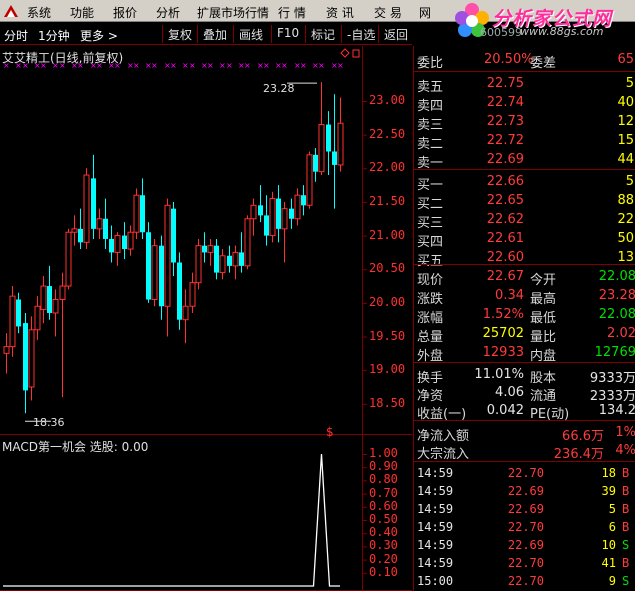 The image size is (635, 591). I want to click on sell-level-row: 卖三 22.73 12, so click(524, 123).